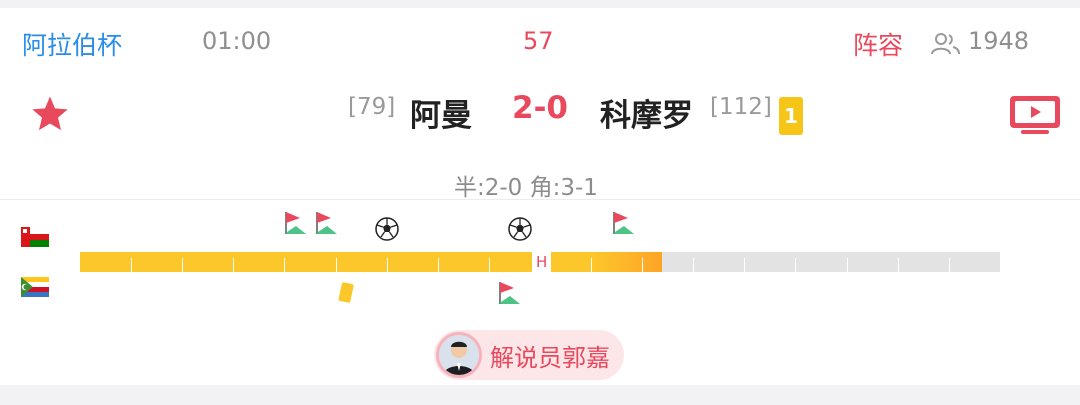 This screenshot has width=1080, height=405. What do you see at coordinates (999, 41) in the screenshot?
I see `viewer-count: 1948` at bounding box center [999, 41].